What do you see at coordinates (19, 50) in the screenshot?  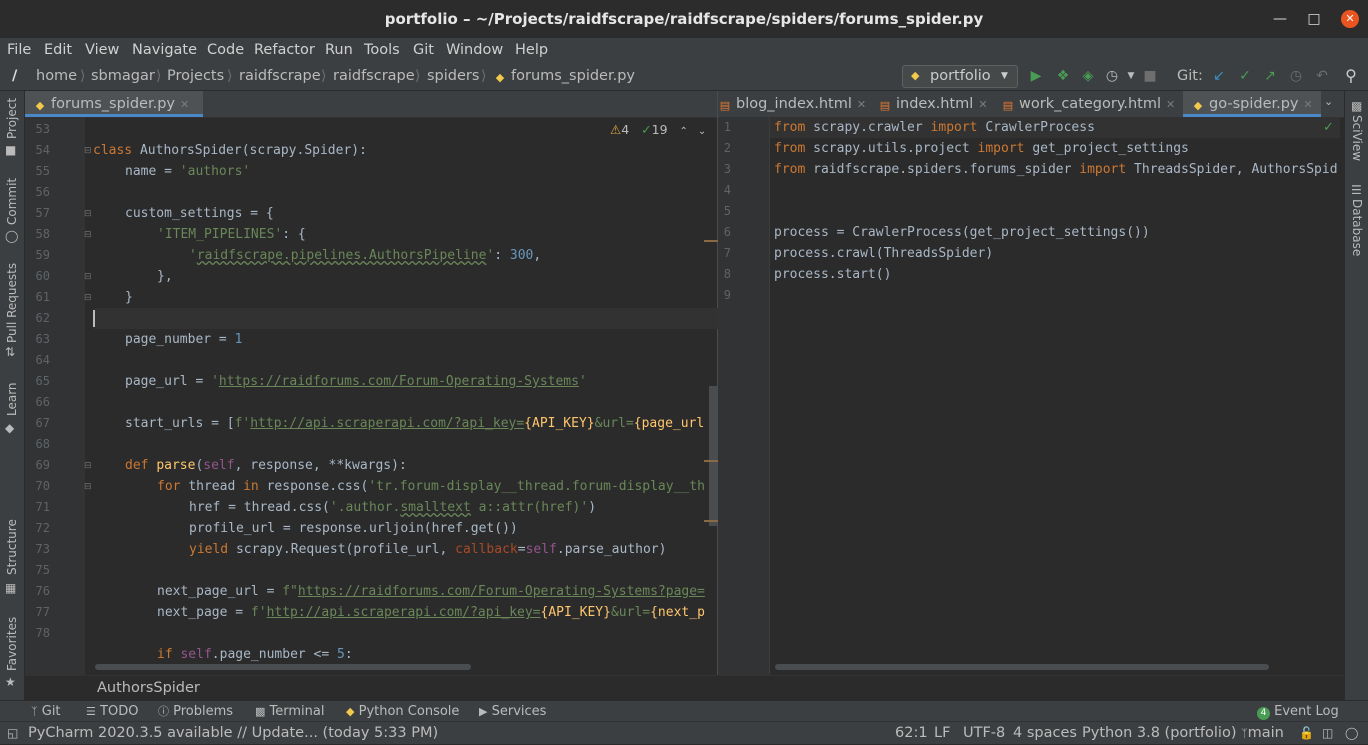 I see `menu-file: File` at bounding box center [19, 50].